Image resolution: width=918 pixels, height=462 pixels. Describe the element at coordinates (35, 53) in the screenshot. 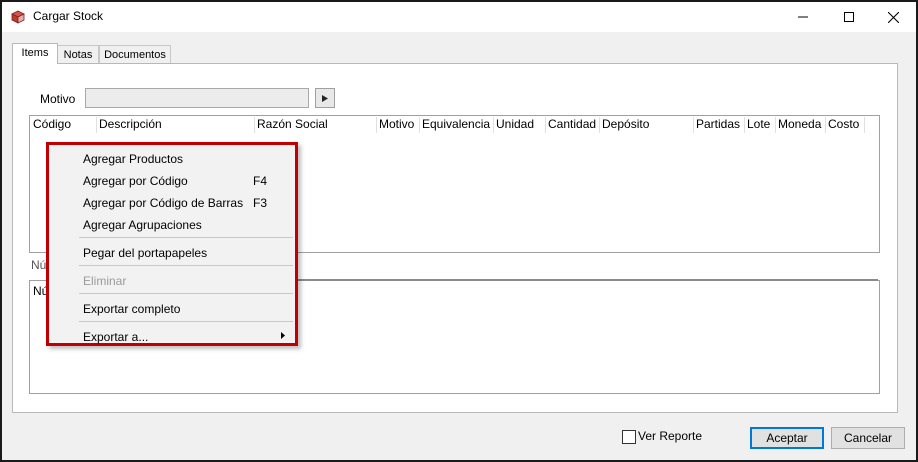

I see `tab-items: Items` at that location.